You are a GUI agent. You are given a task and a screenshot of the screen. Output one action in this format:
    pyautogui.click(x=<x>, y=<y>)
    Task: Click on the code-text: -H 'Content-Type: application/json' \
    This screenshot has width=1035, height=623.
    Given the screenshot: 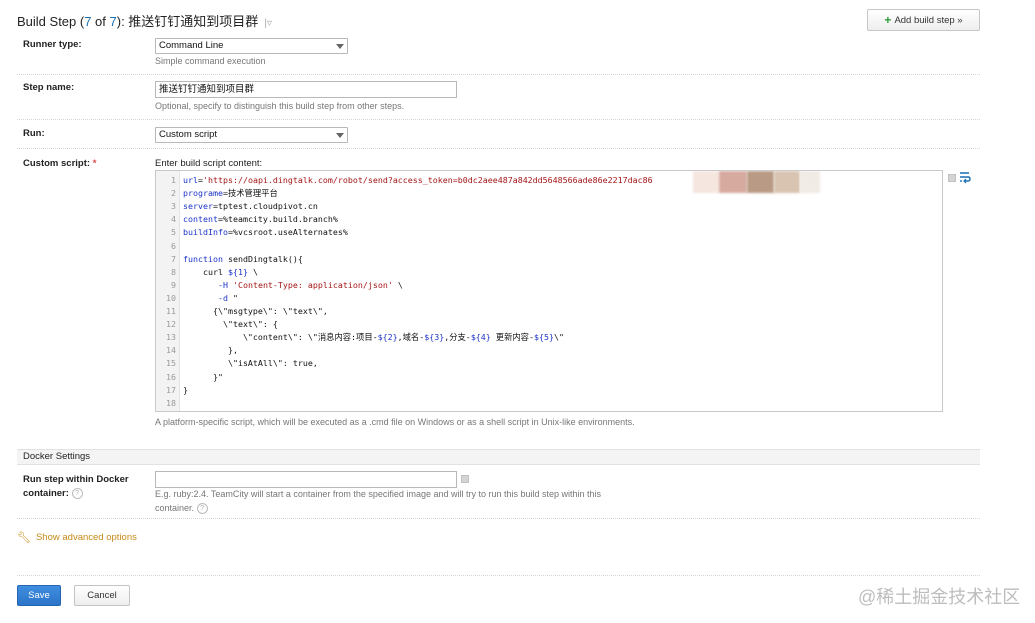 What is the action you would take?
    pyautogui.click(x=310, y=284)
    